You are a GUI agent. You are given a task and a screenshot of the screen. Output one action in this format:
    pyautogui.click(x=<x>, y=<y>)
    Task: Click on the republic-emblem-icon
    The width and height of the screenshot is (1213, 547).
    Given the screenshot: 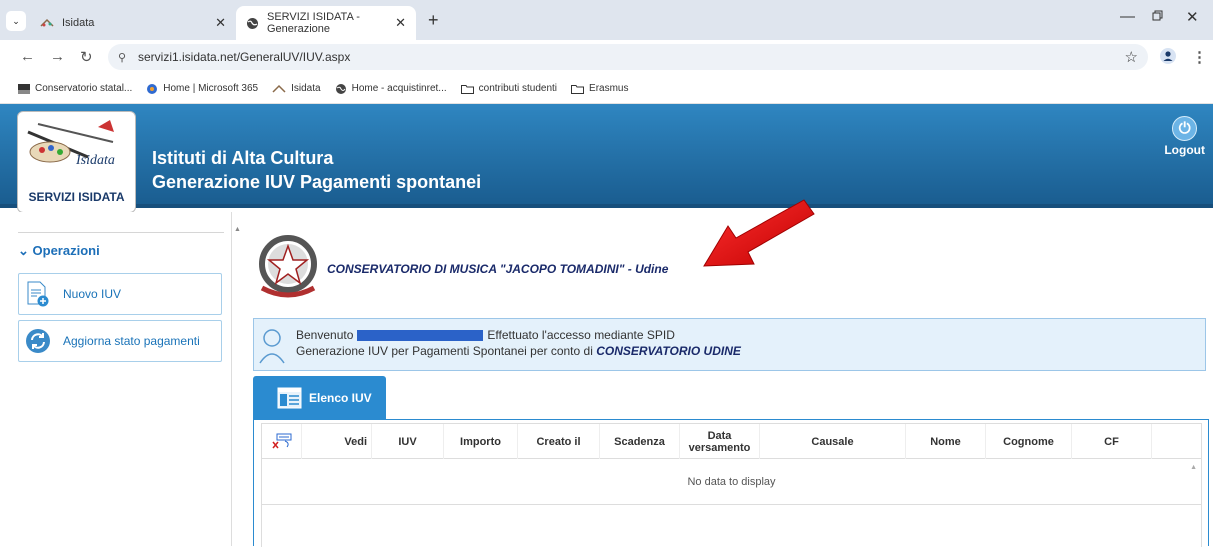 What is the action you would take?
    pyautogui.click(x=288, y=267)
    